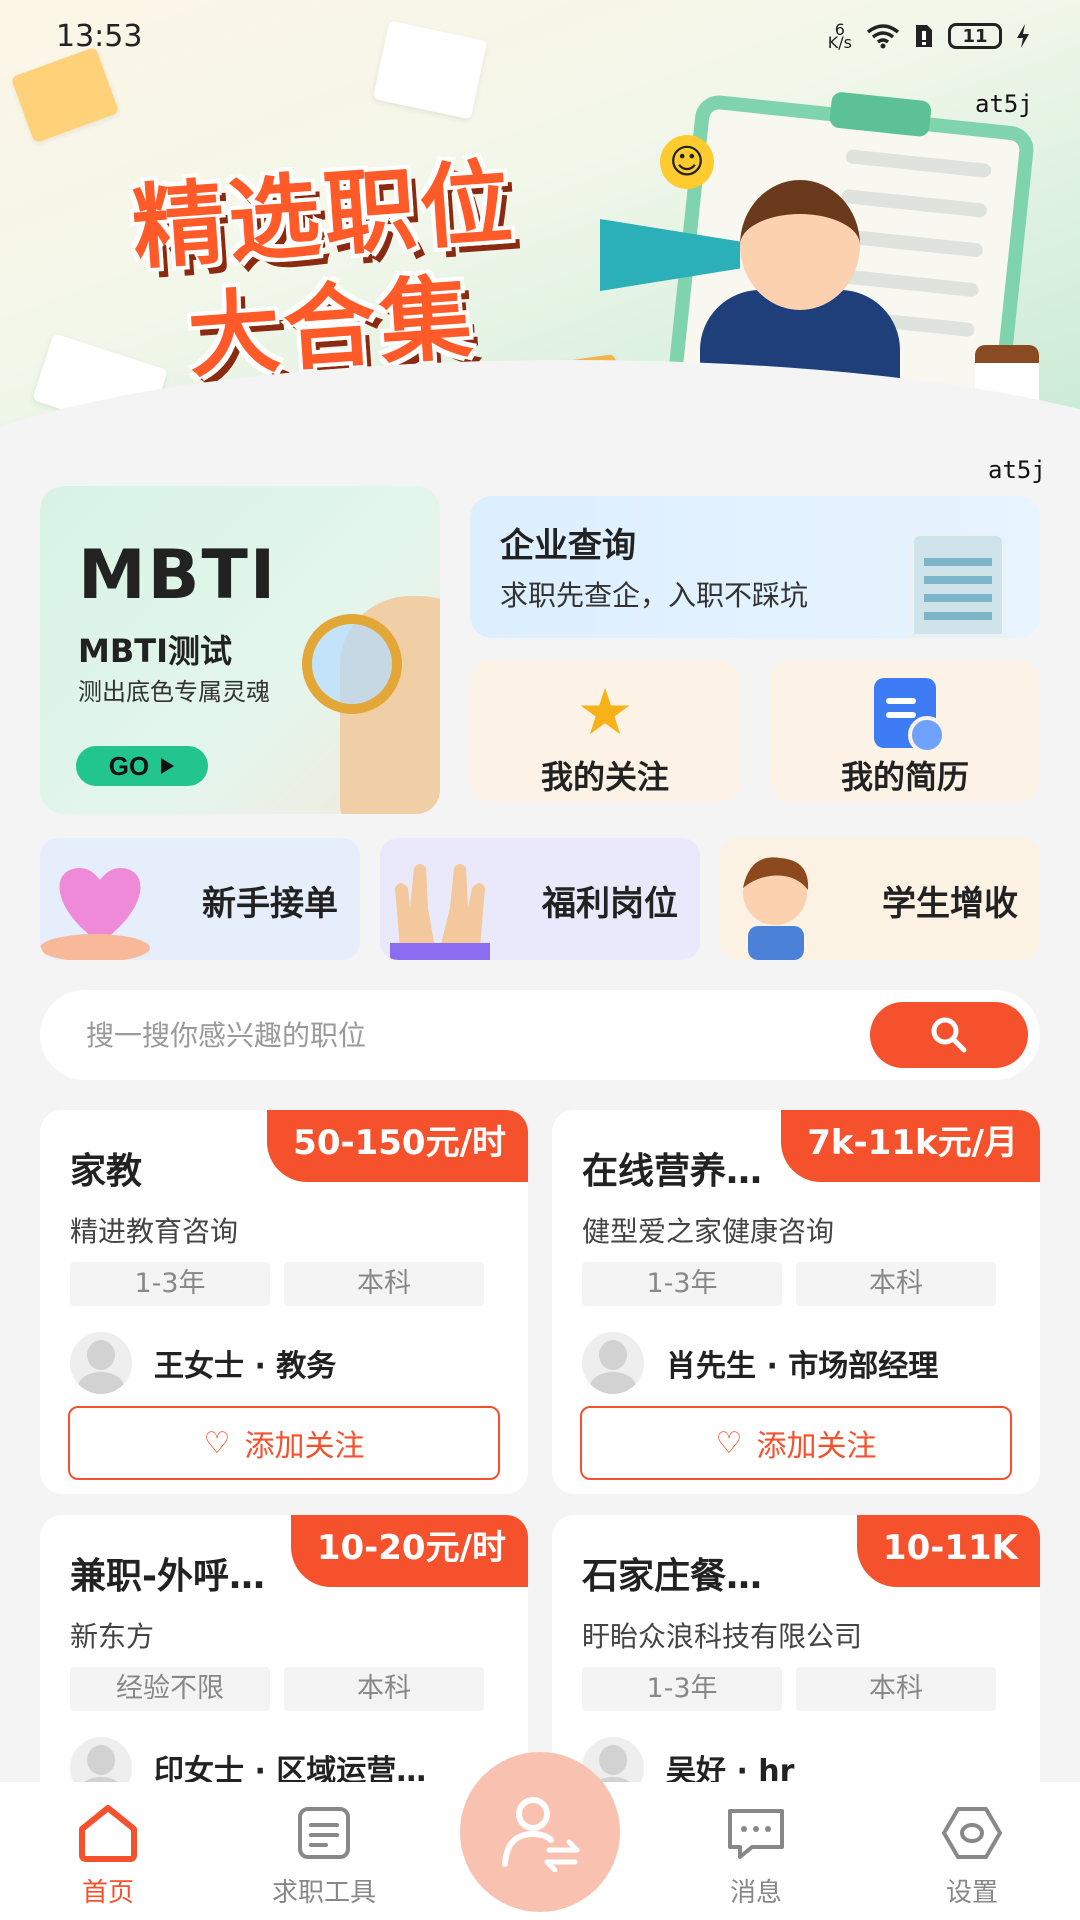 This screenshot has height=1920, width=1080. I want to click on play-icon, so click(168, 766).